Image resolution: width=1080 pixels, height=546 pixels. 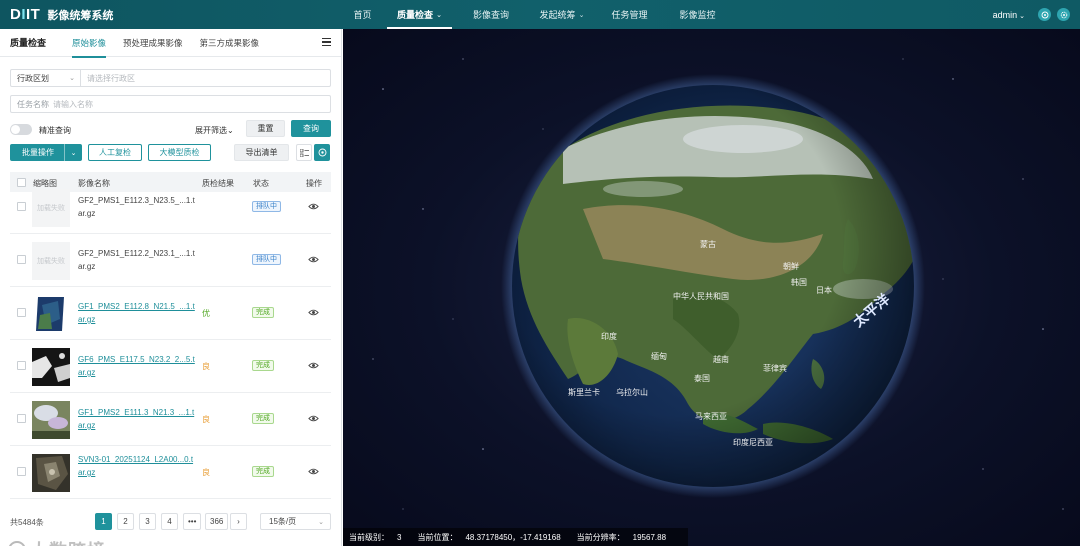 What do you see at coordinates (697, 14) in the screenshot?
I see `nav-item-image-monitor: 影像监控` at bounding box center [697, 14].